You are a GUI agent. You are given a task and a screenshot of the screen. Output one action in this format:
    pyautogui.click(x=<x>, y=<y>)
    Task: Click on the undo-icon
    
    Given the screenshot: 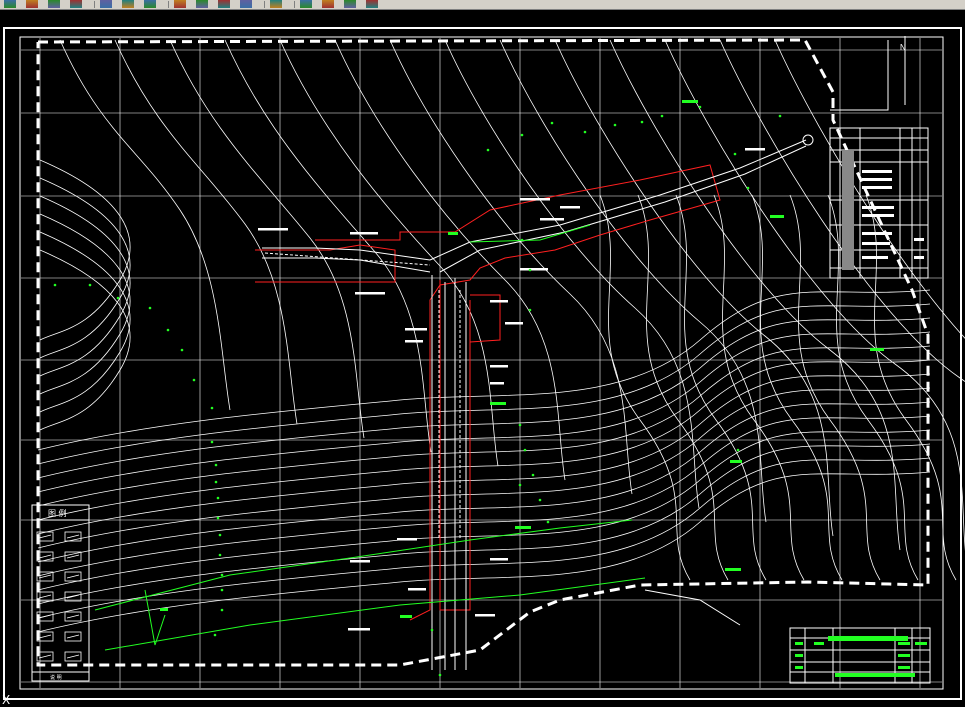 What is the action you would take?
    pyautogui.click(x=10, y=4)
    